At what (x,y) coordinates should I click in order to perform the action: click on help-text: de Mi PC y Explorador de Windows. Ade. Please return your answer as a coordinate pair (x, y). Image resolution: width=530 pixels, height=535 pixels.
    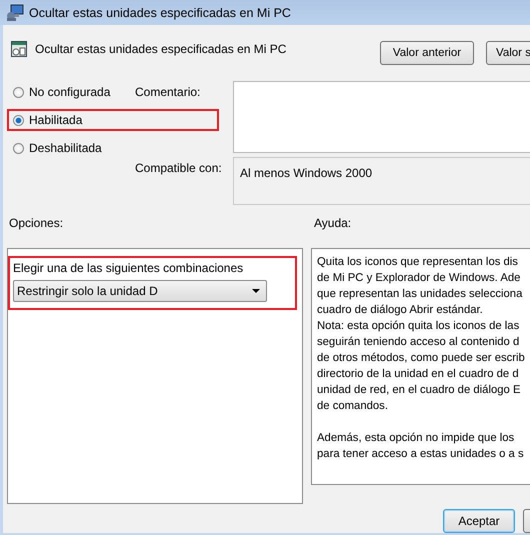
    Looking at the image, I should click on (419, 278).